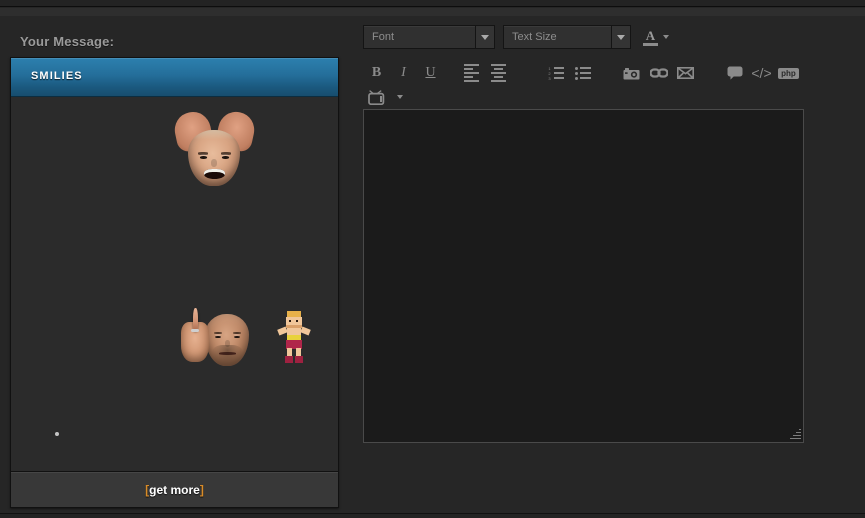 The image size is (865, 518). I want to click on smiley-jericho-ginger-smile, so click(215, 432).